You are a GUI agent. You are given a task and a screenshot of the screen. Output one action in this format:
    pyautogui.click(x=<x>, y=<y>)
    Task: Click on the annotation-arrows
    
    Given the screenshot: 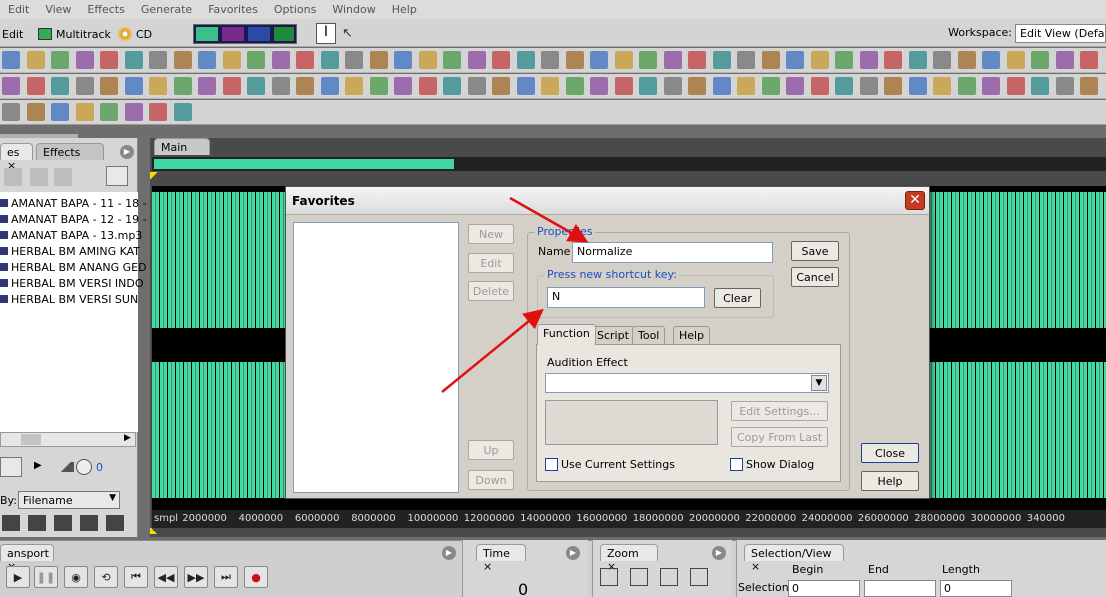 What is the action you would take?
    pyautogui.click(x=515, y=294)
    